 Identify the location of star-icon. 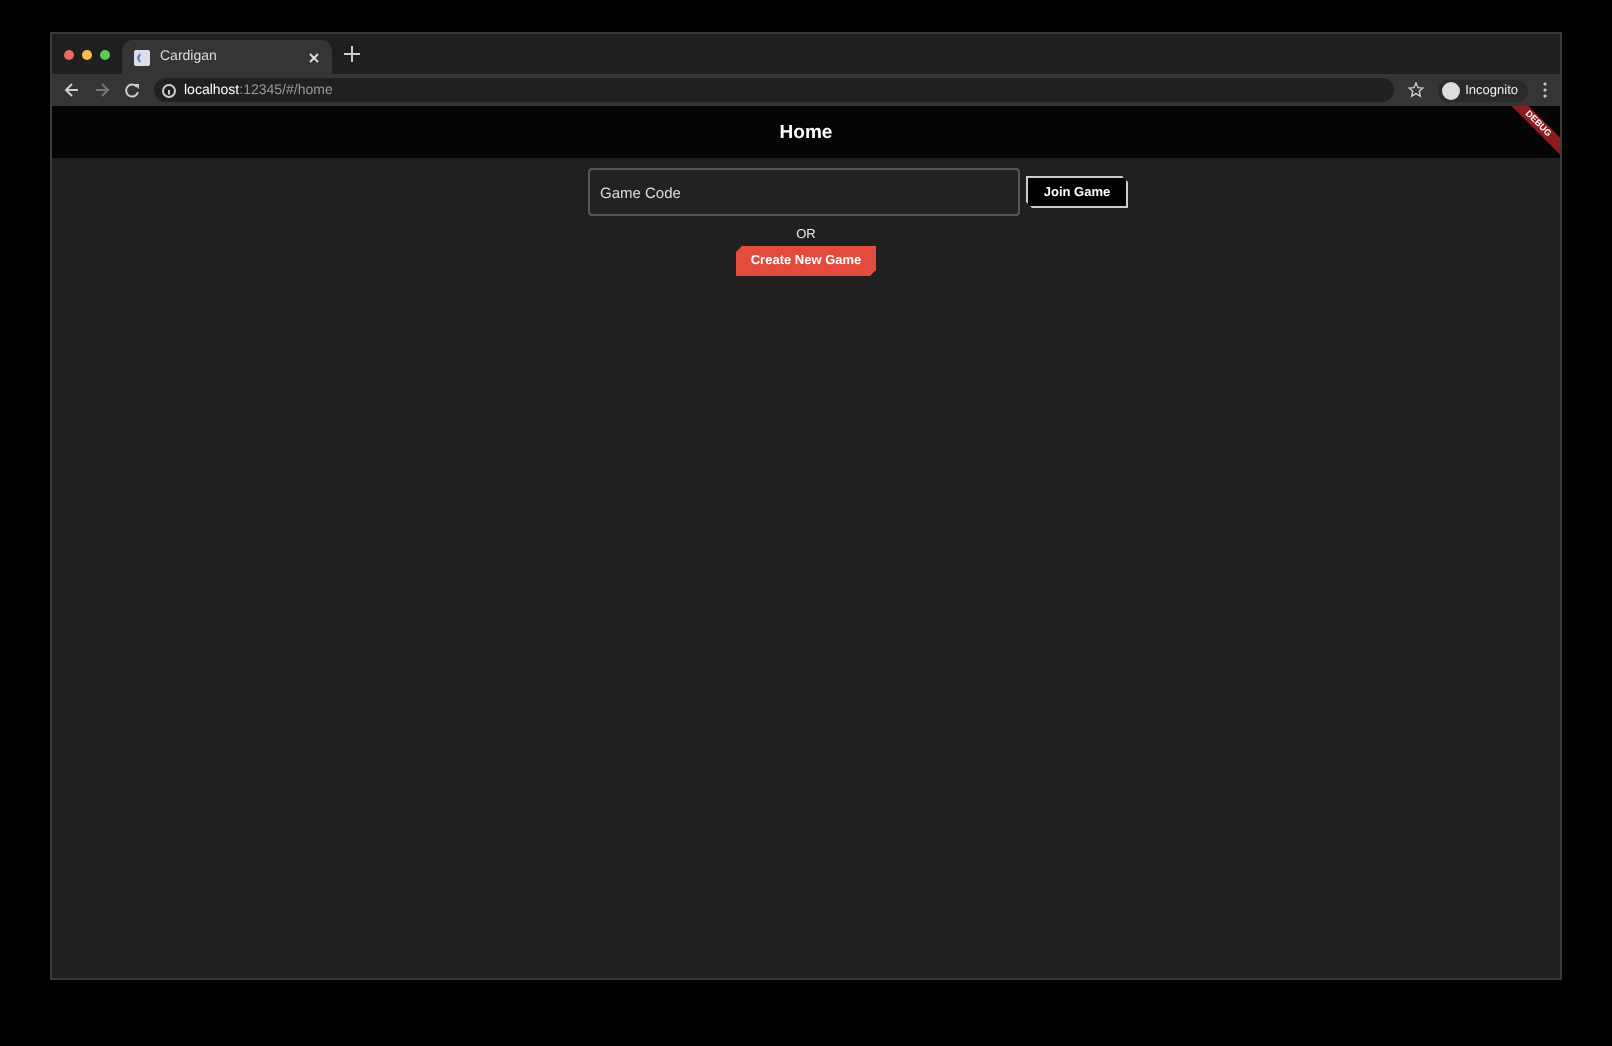
(1415, 90).